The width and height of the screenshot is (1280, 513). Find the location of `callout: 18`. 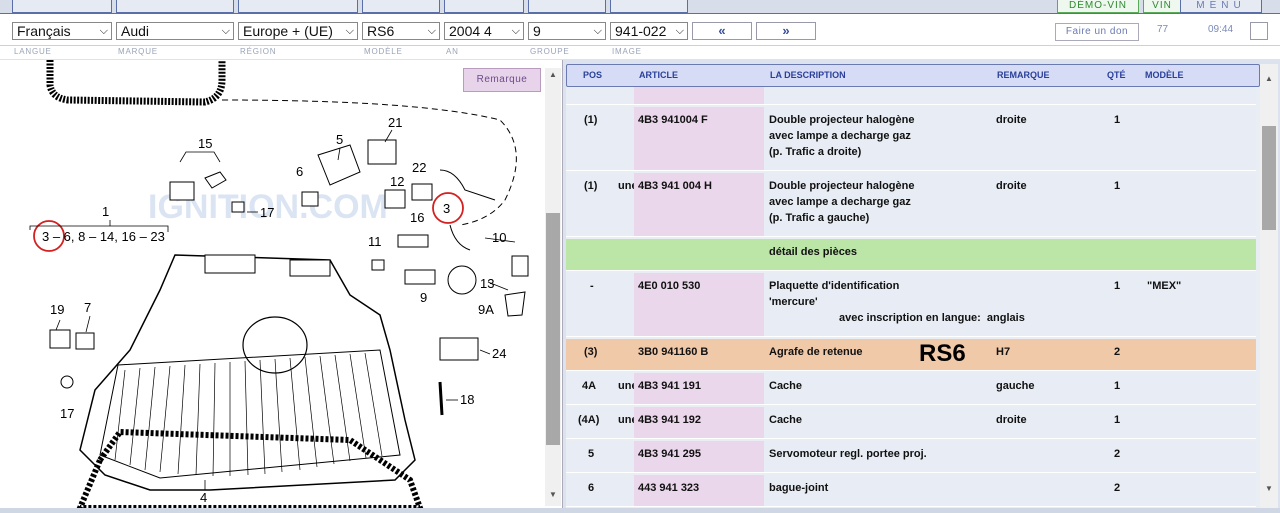

callout: 18 is located at coordinates (467, 399).